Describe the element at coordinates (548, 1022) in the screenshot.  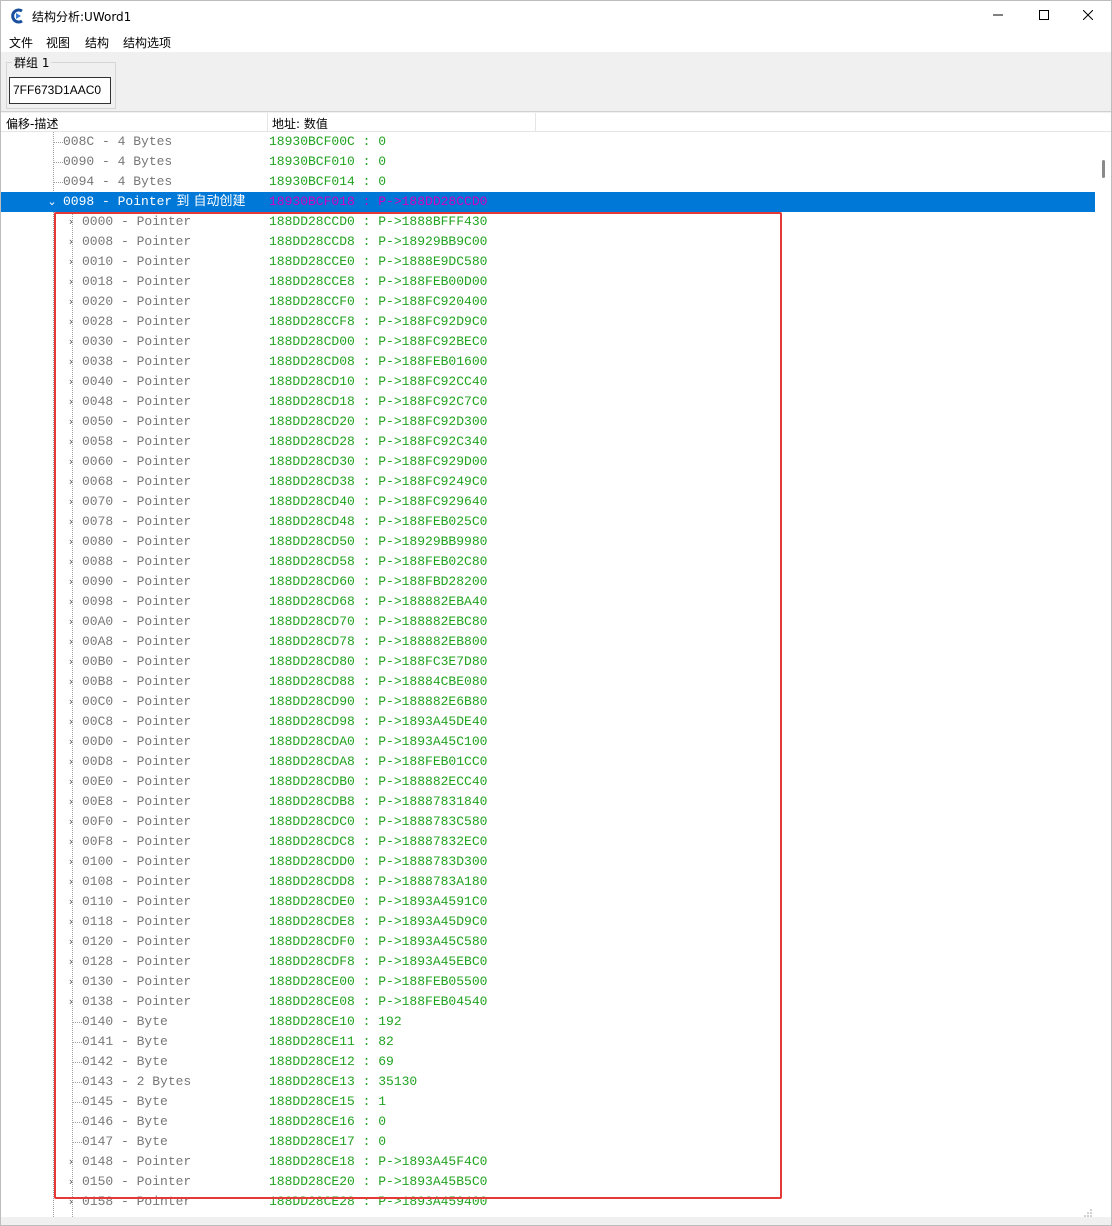
I see `tree-row: 0140 - Byte 188DD28CE10 : 192` at that location.